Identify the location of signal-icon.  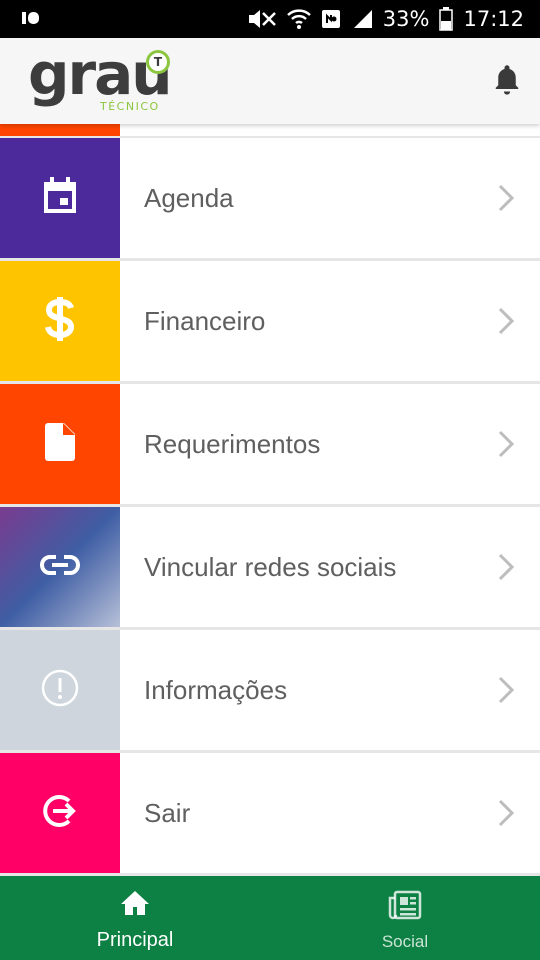
(362, 19).